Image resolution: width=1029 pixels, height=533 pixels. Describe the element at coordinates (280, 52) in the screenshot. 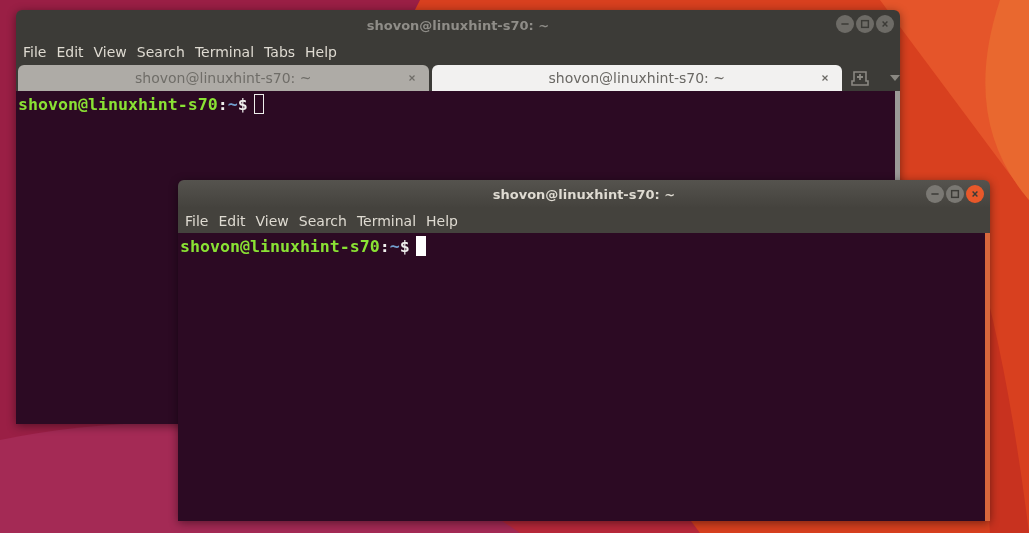

I see `menu-item: Tabs` at that location.